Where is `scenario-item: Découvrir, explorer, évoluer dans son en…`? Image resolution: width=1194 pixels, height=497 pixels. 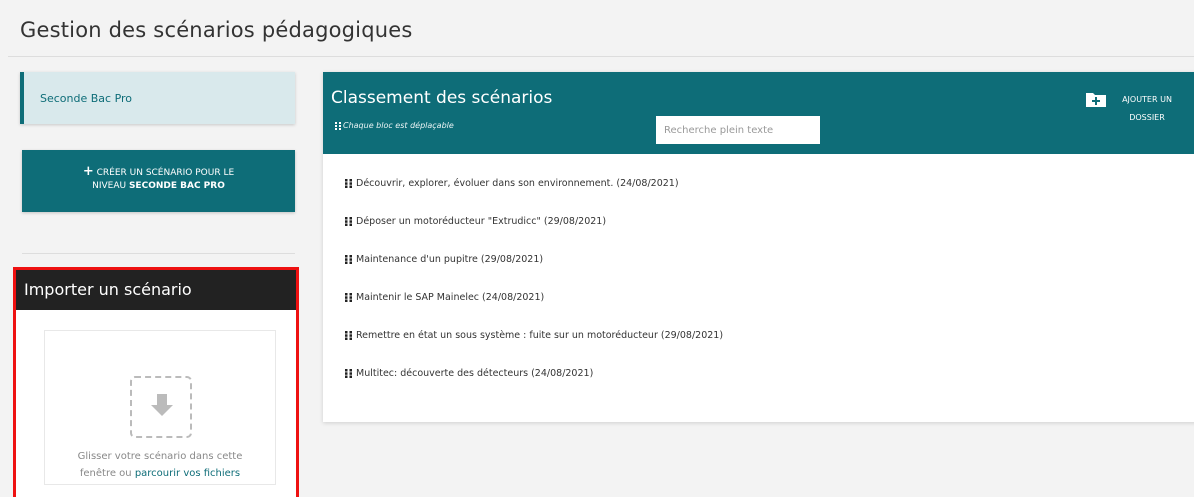
scenario-item: Découvrir, explorer, évoluer dans son en… is located at coordinates (769, 197).